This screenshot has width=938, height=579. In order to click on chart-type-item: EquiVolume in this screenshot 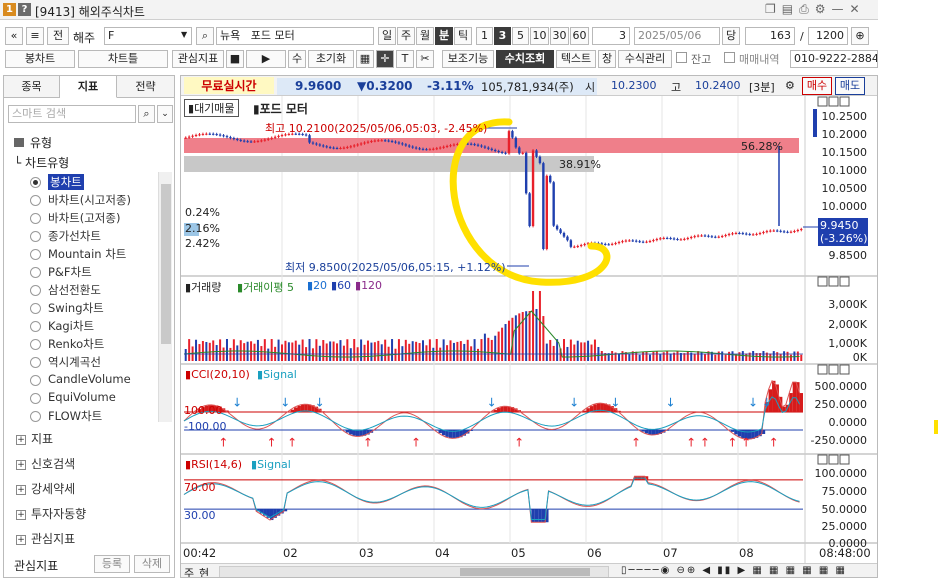, I will do `click(82, 397)`.